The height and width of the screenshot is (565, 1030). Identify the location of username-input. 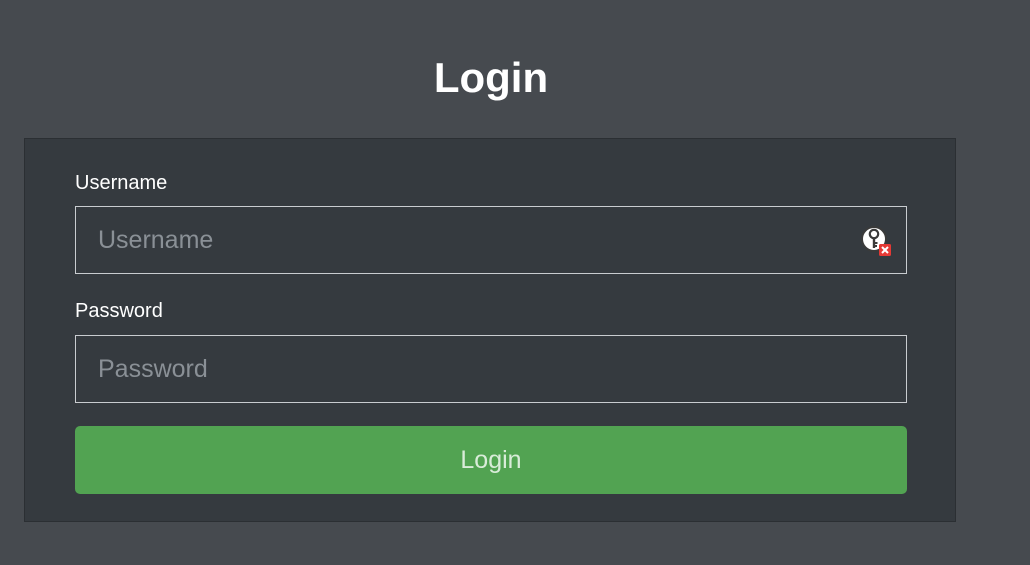
(491, 240).